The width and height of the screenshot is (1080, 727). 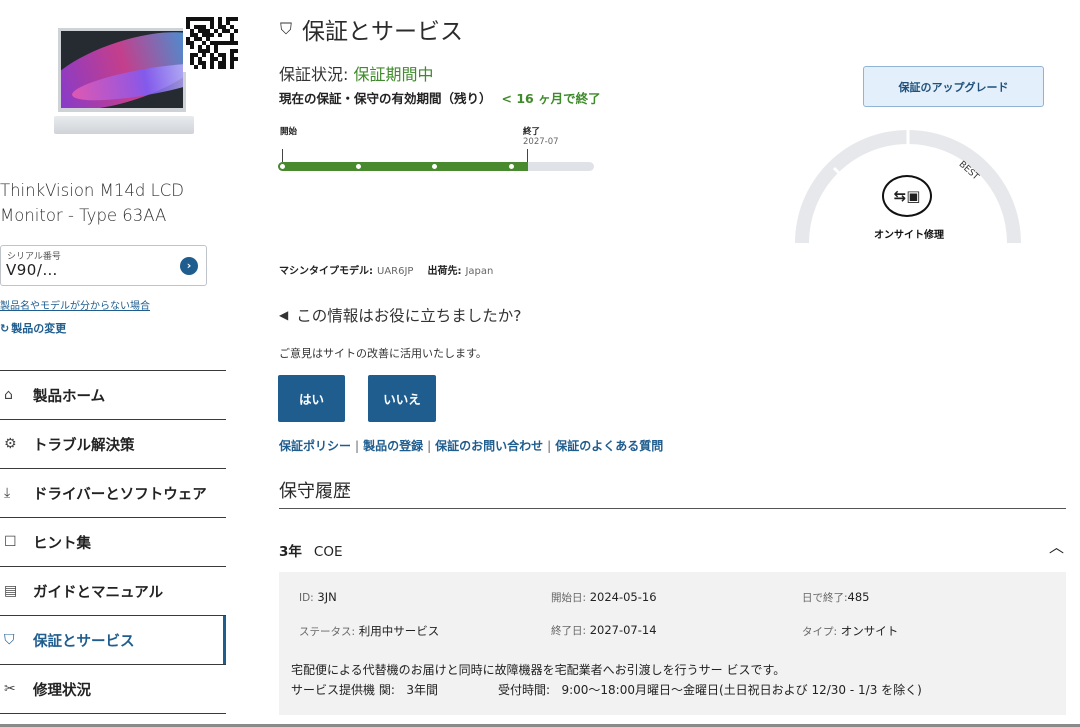 I want to click on warranty-status-value: 保証期間中, so click(x=393, y=74).